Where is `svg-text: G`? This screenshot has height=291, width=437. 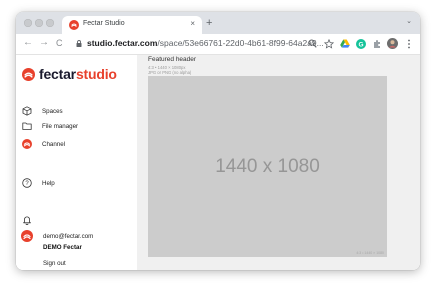
svg-text: G is located at coordinates (360, 44).